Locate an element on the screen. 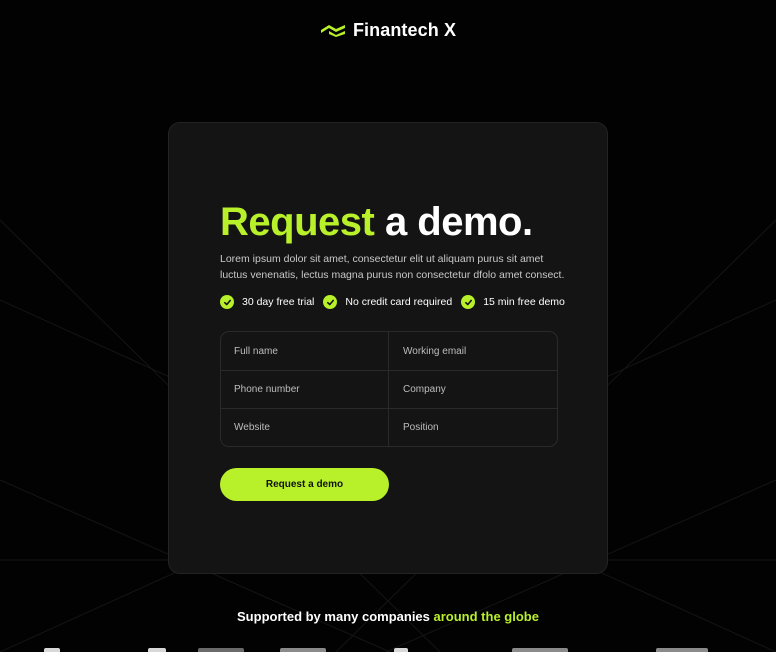 The height and width of the screenshot is (652, 776). working-email-field is located at coordinates (473, 351).